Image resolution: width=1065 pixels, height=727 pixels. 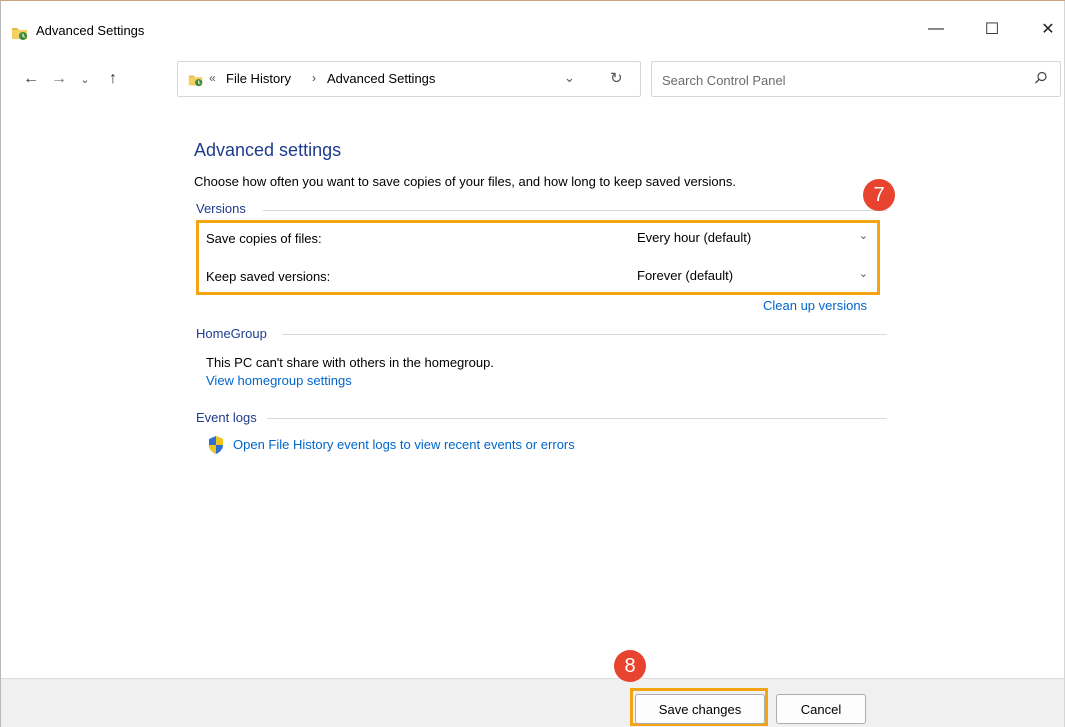 What do you see at coordinates (264, 238) in the screenshot?
I see `save-copies-label: Save copies of files:` at bounding box center [264, 238].